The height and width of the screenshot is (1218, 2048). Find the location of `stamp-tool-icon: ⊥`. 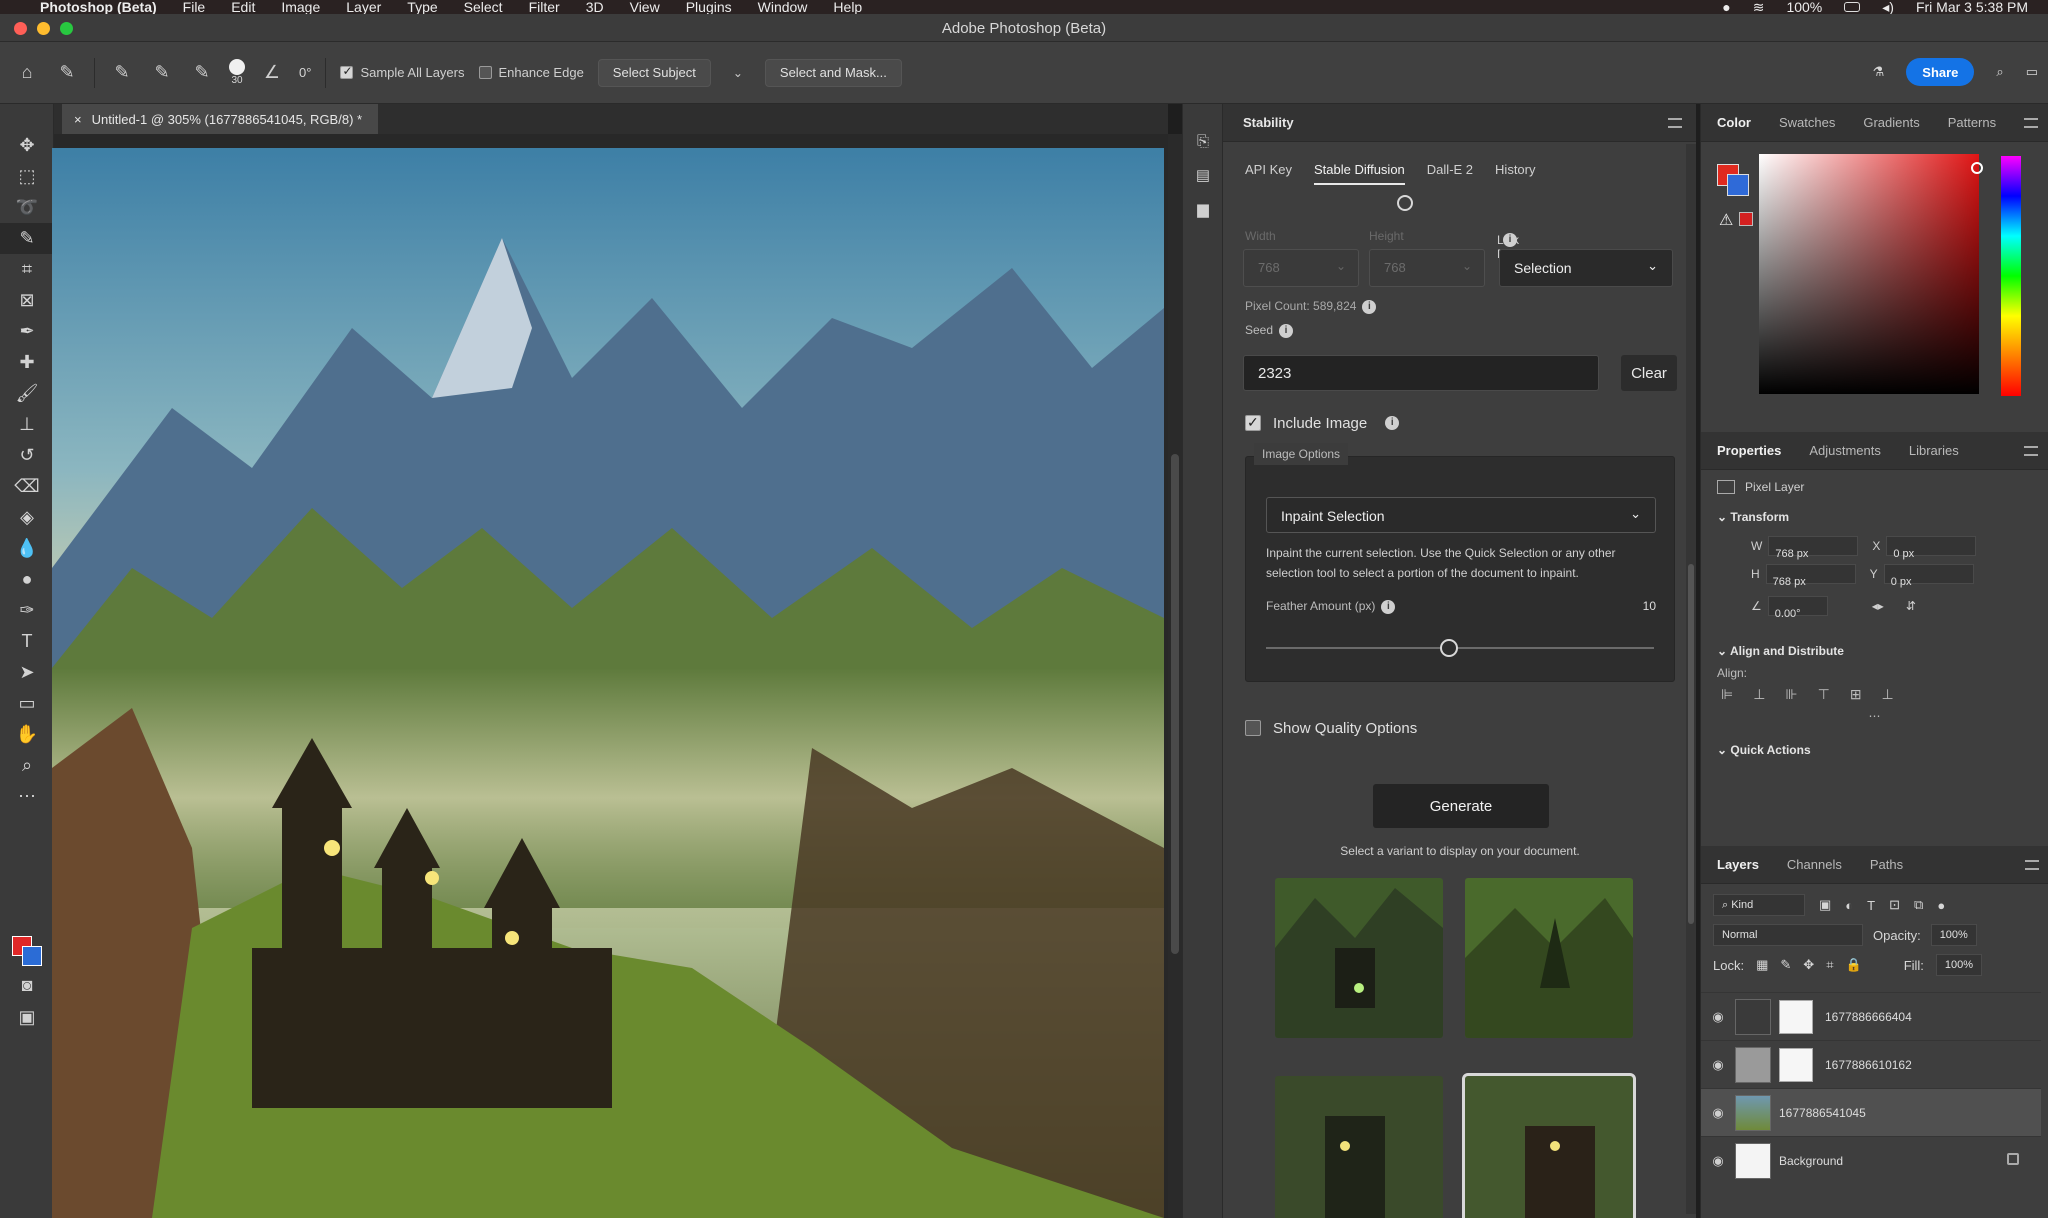

stamp-tool-icon: ⊥ is located at coordinates (27, 424).